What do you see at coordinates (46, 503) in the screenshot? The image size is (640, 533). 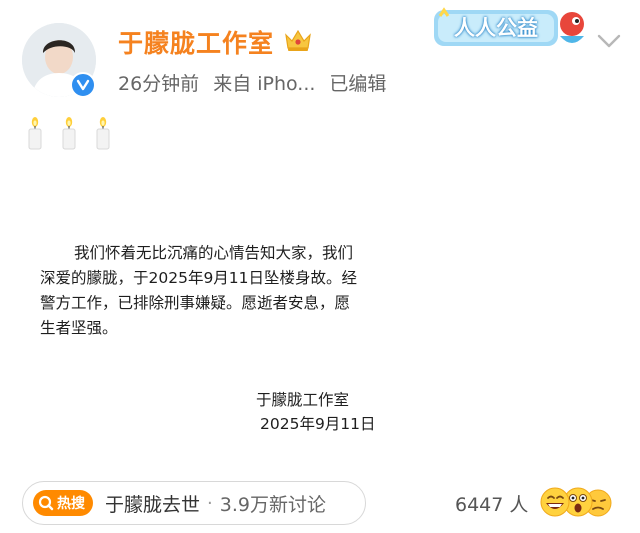 I see `search-icon` at bounding box center [46, 503].